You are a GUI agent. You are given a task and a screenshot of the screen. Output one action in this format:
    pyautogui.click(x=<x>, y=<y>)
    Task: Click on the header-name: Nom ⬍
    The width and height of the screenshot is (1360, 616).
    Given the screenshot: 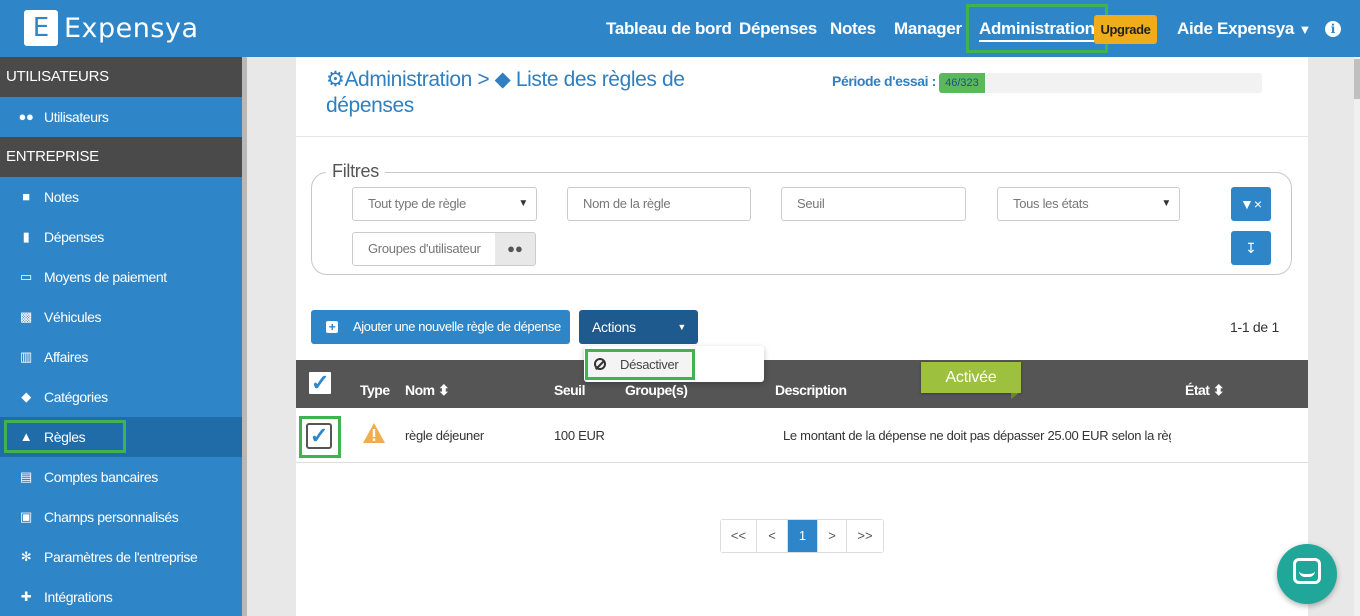 What is the action you would take?
    pyautogui.click(x=427, y=390)
    